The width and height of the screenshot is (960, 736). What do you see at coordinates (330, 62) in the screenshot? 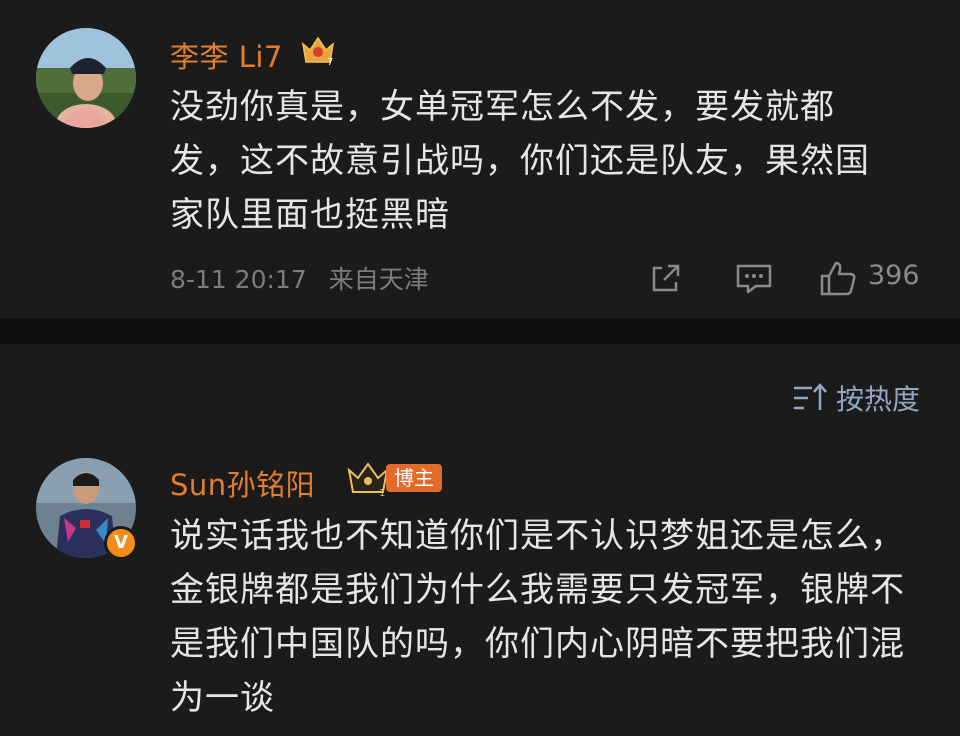
I see `crown-level: 7` at bounding box center [330, 62].